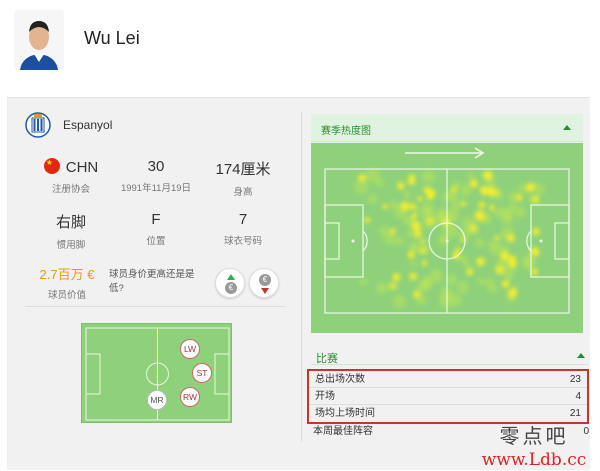 The height and width of the screenshot is (471, 600). I want to click on foot-stat: 右脚 惯用脚, so click(71, 231).